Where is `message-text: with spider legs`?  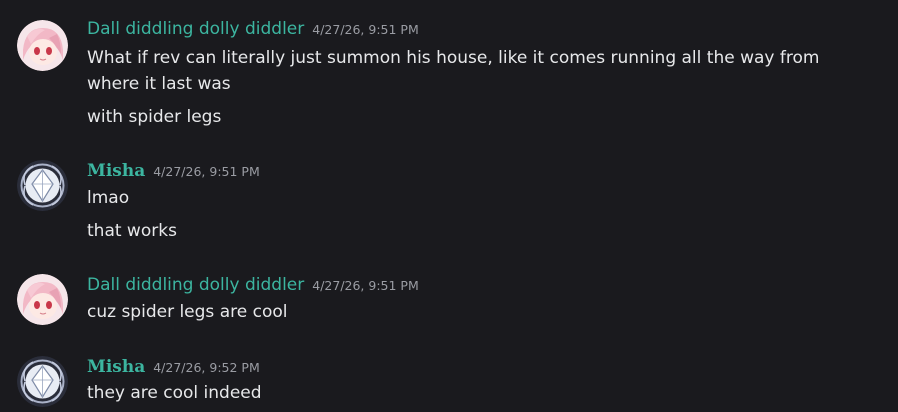 message-text: with spider legs is located at coordinates (154, 117).